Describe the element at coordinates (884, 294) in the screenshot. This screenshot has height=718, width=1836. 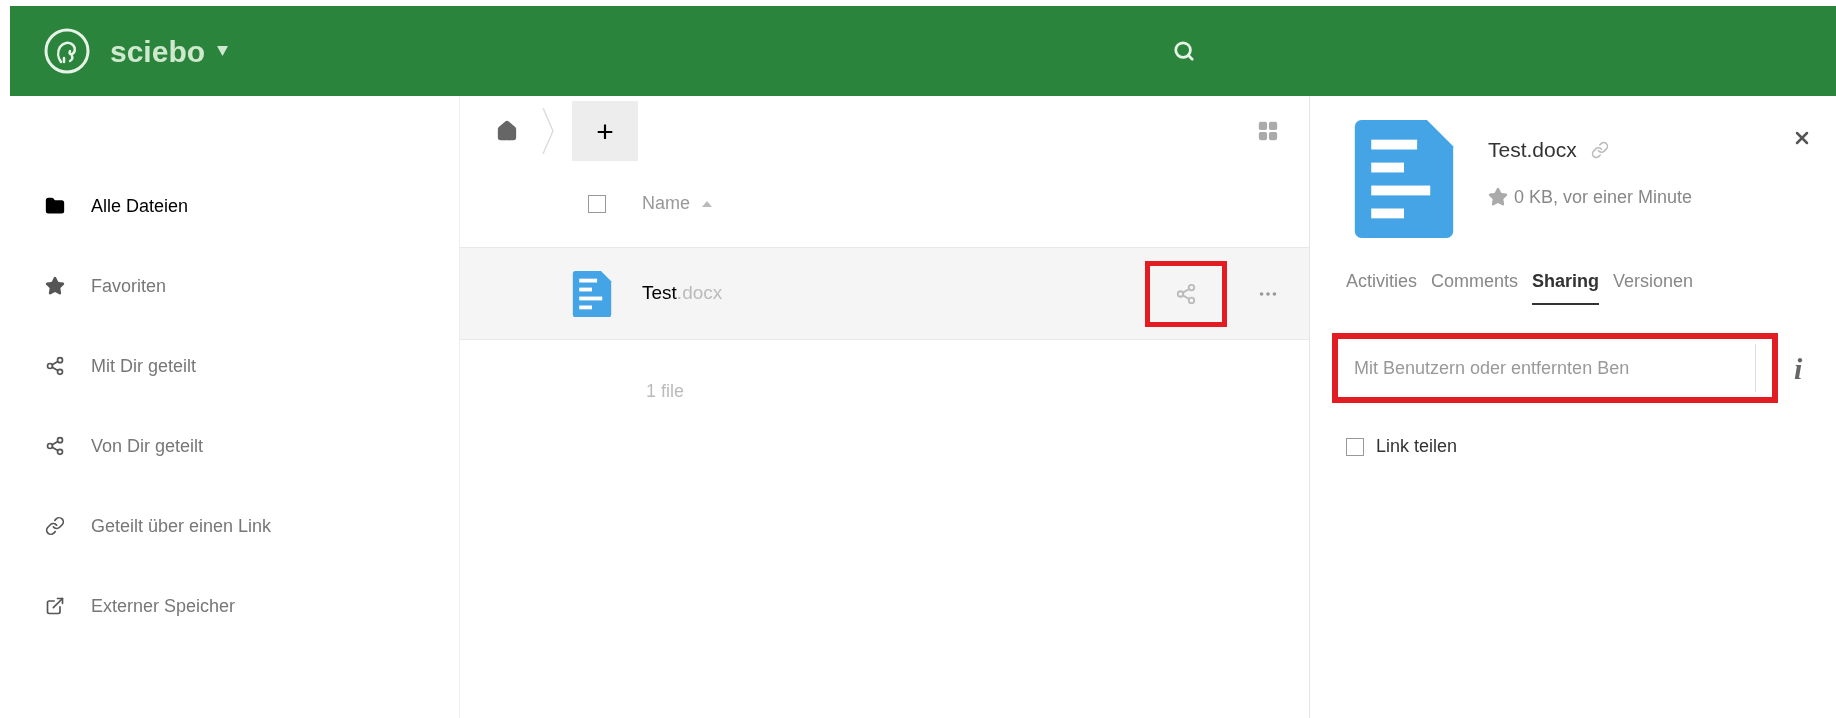
I see `file-row: Test.docx` at that location.